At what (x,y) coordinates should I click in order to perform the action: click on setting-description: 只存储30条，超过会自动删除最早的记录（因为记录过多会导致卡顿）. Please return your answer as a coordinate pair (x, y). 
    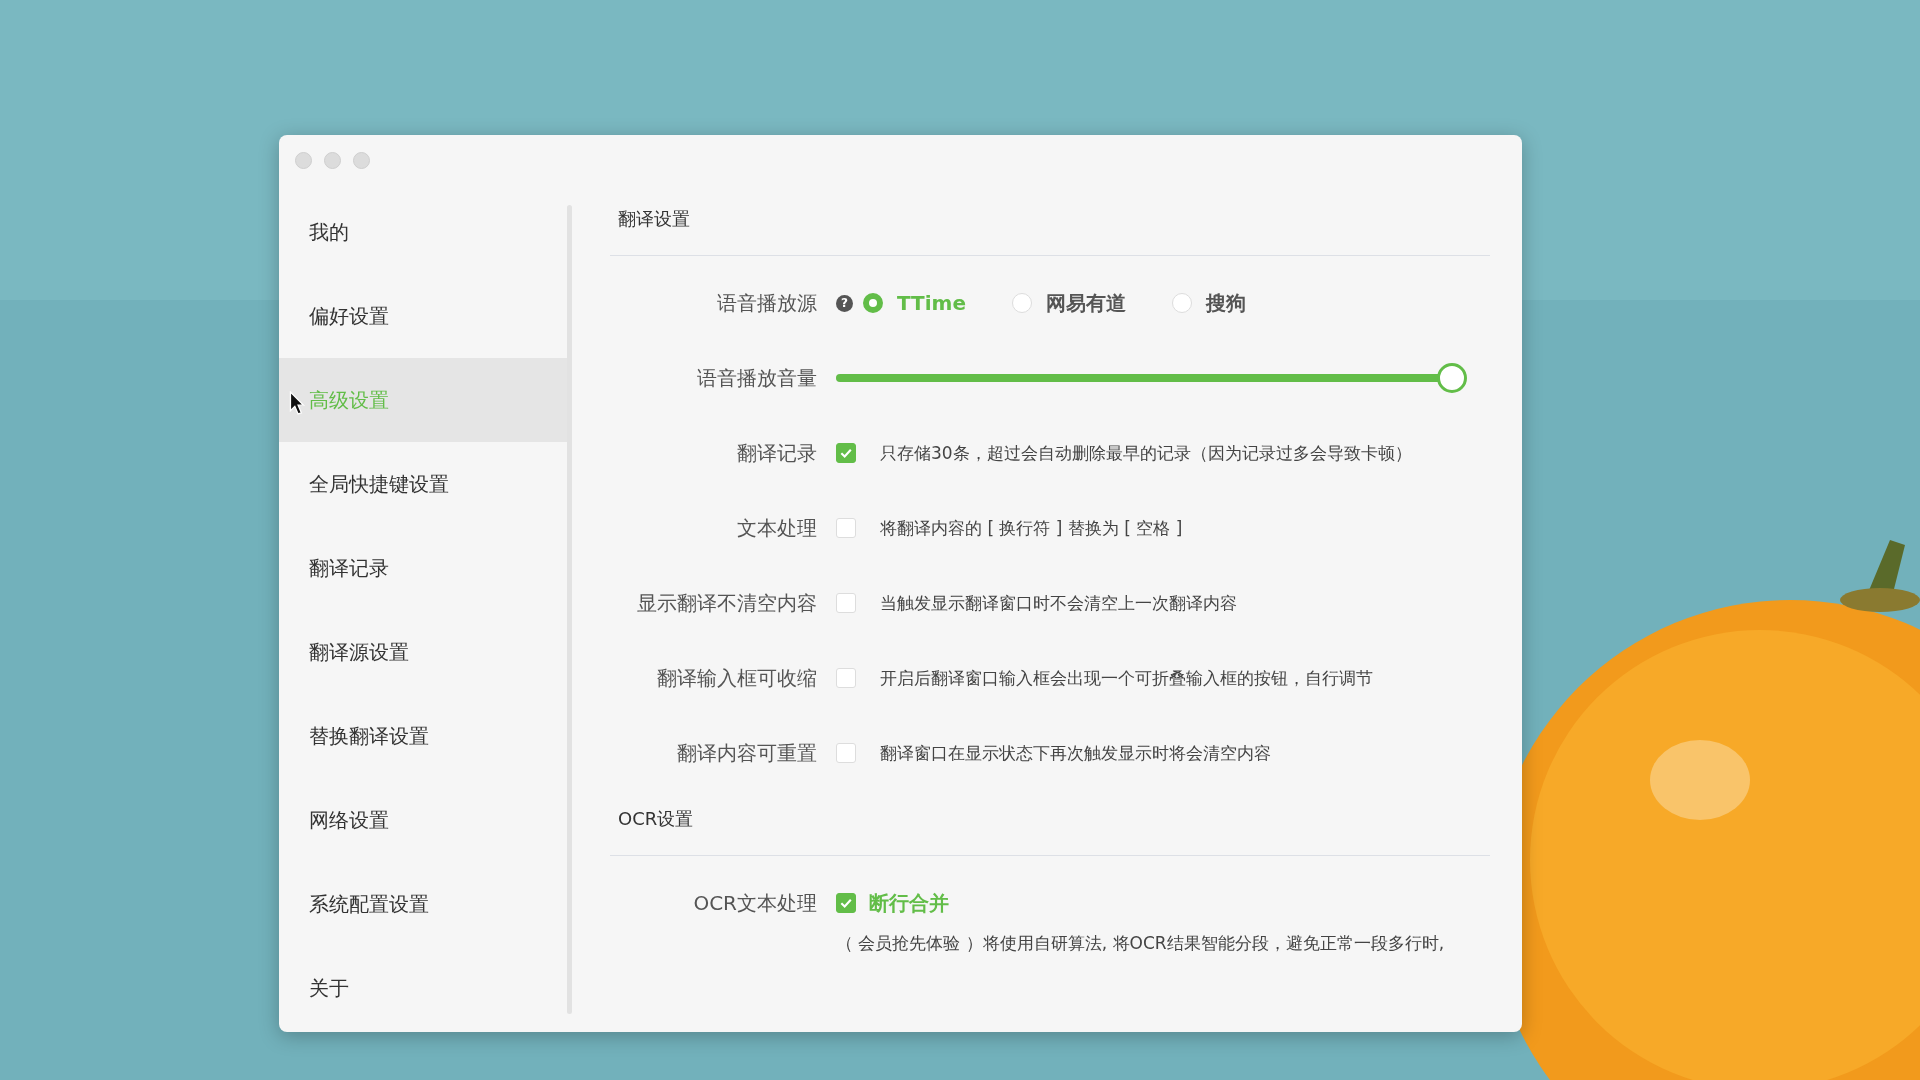
    Looking at the image, I should click on (1146, 453).